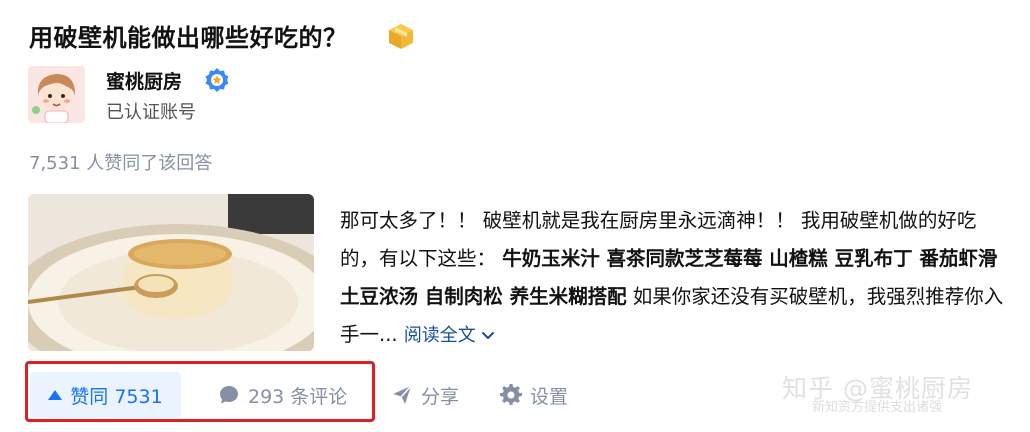  I want to click on answer-thumbnail, so click(171, 272).